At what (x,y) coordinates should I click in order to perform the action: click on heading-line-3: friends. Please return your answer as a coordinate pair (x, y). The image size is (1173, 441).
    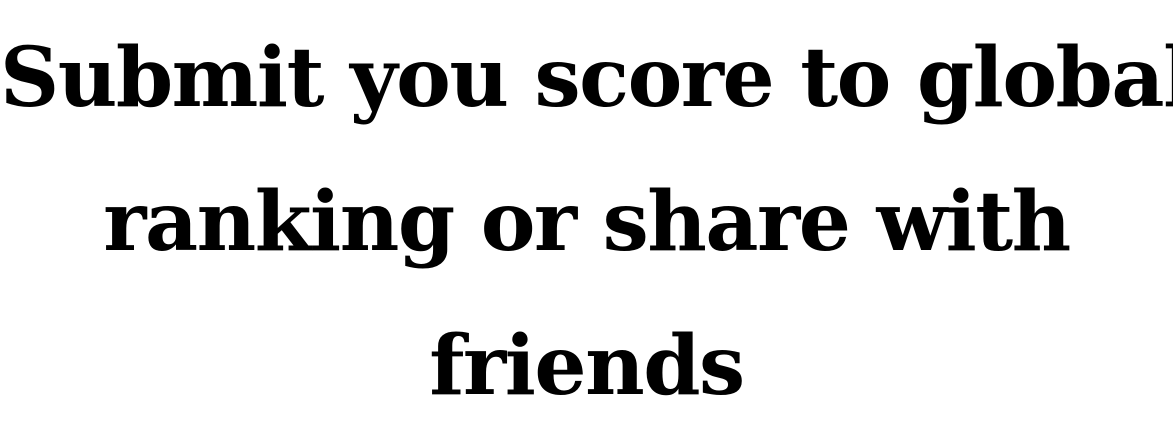
    Looking at the image, I should click on (587, 366).